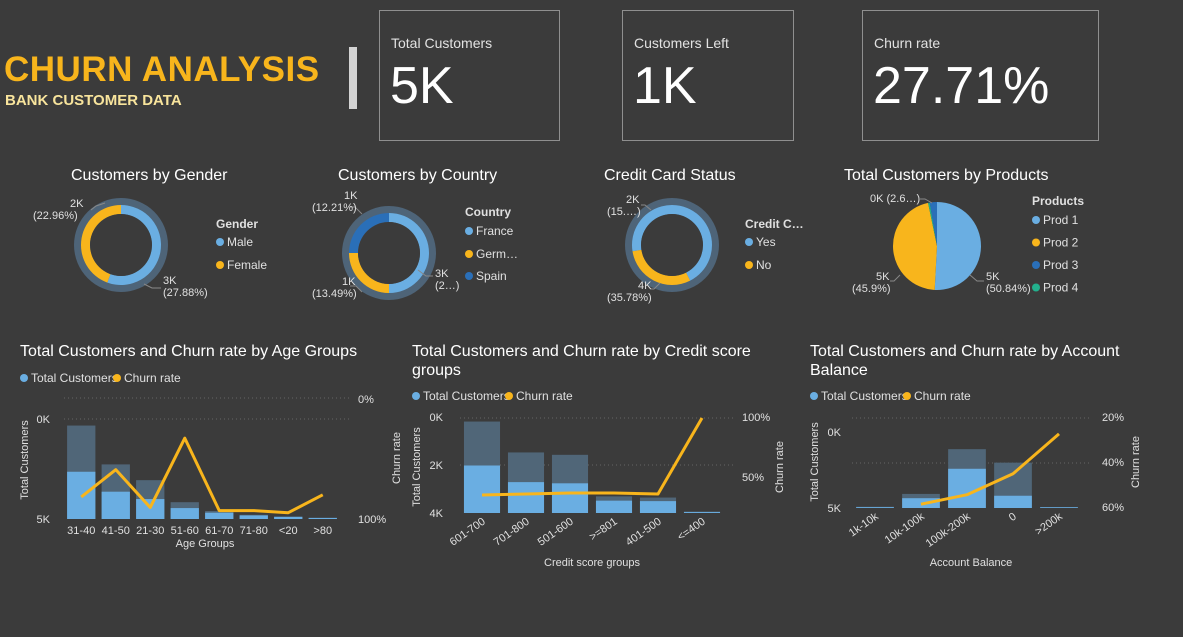  What do you see at coordinates (512, 532) in the screenshot?
I see `credit-score-chart-xtick: 701-800` at bounding box center [512, 532].